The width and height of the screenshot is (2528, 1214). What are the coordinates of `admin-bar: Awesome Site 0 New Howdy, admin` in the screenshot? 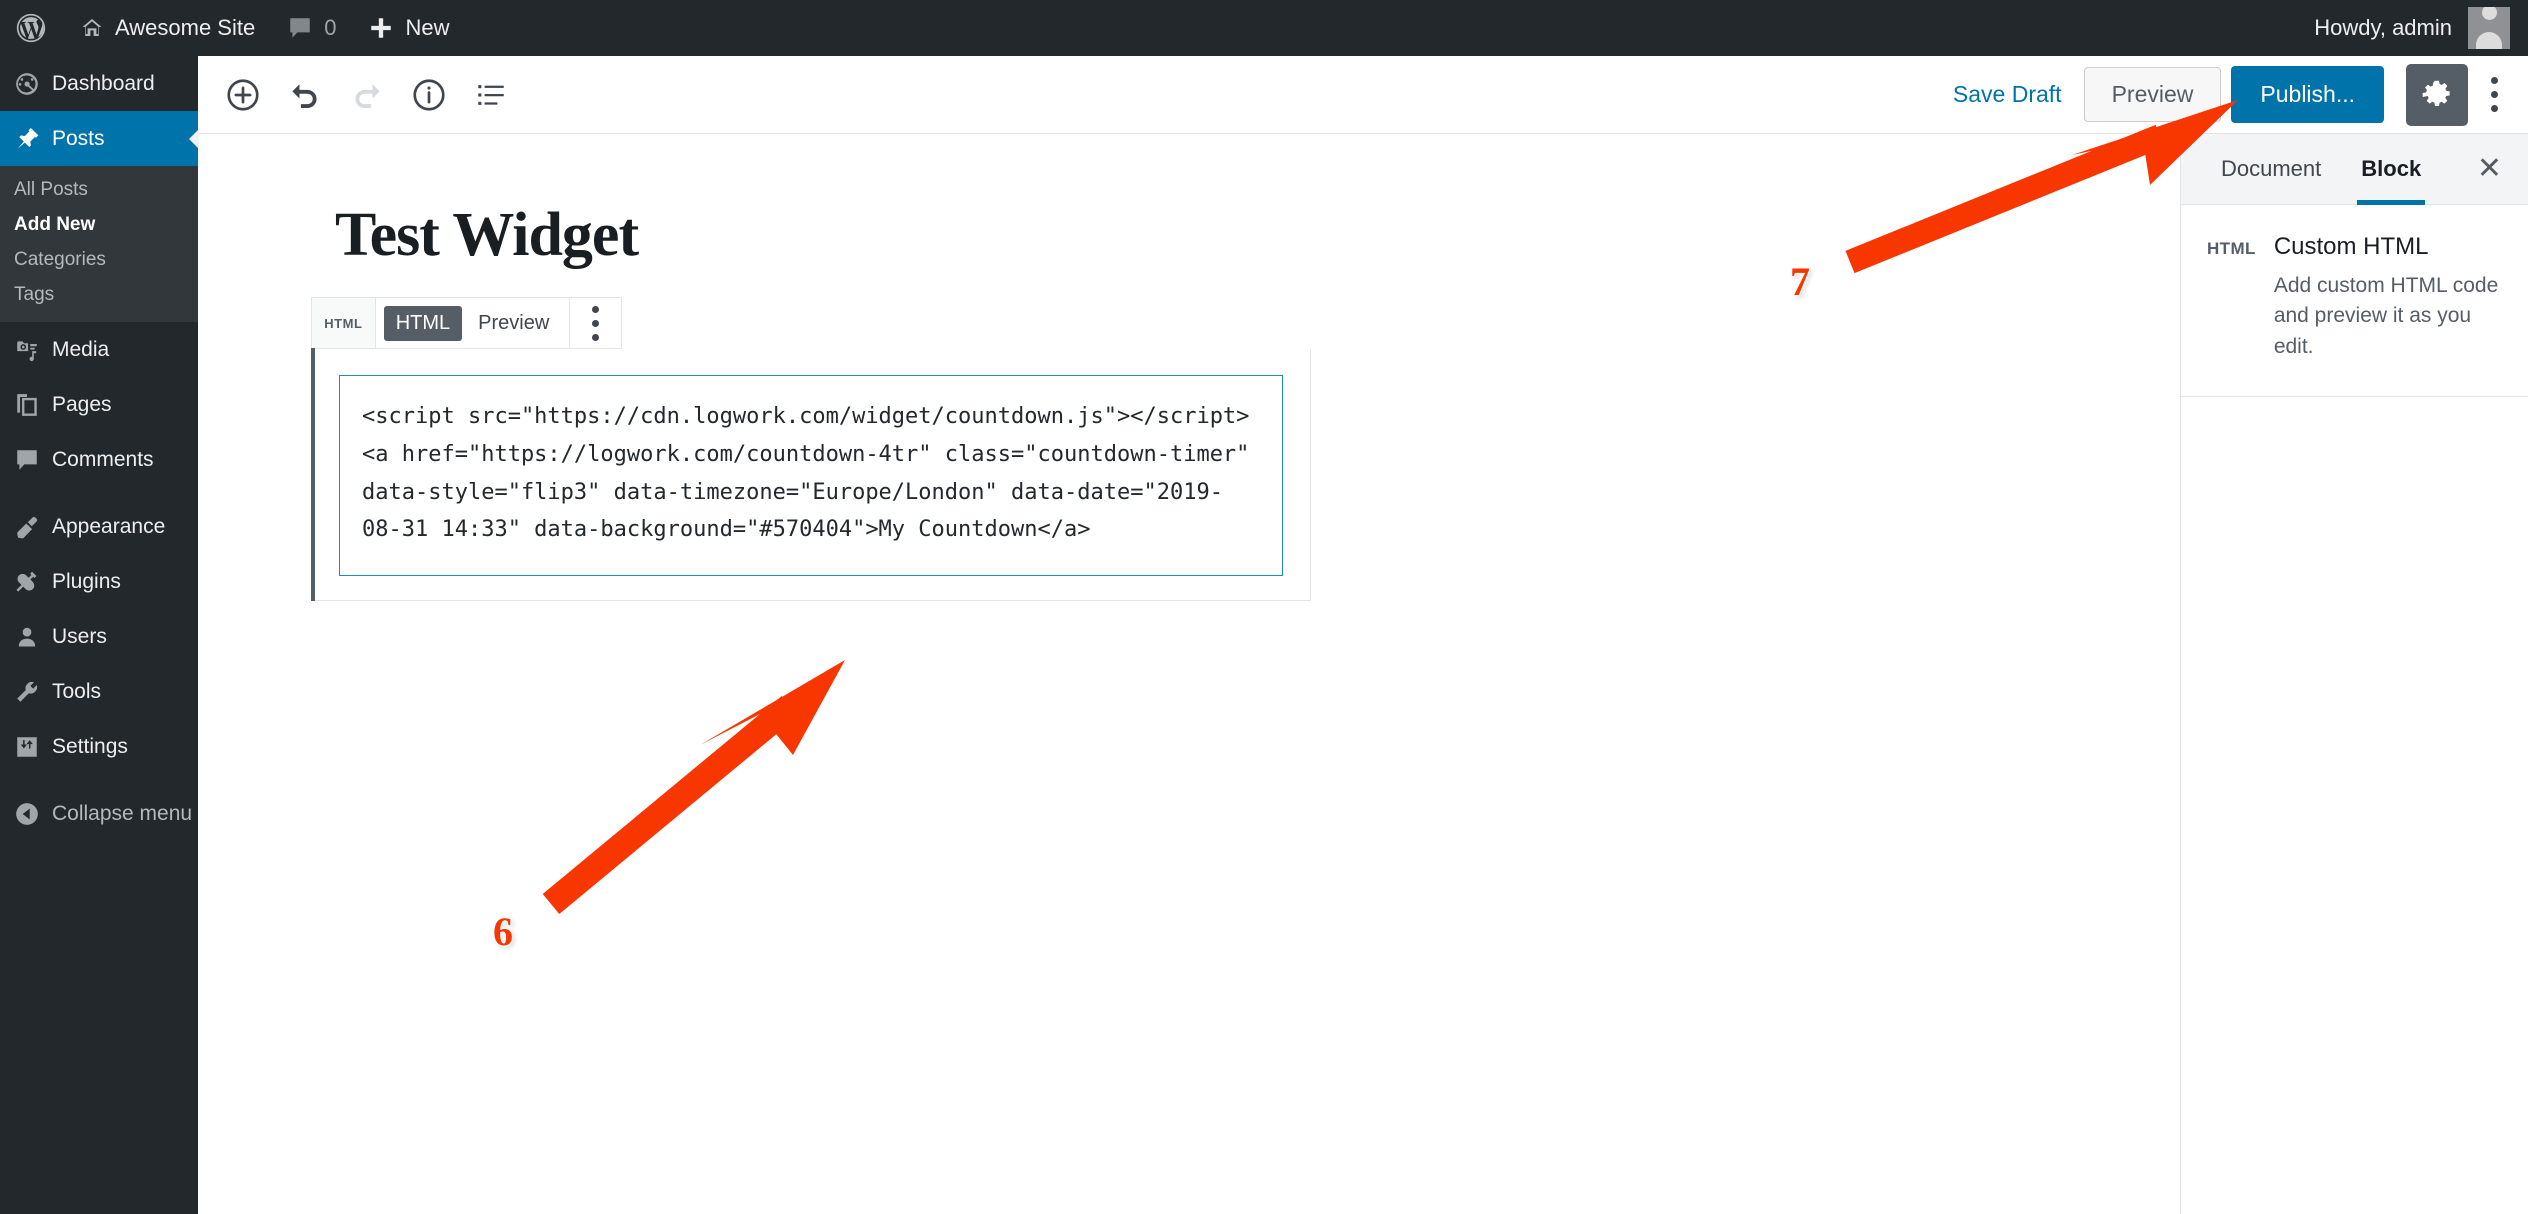 It's located at (1264, 28).